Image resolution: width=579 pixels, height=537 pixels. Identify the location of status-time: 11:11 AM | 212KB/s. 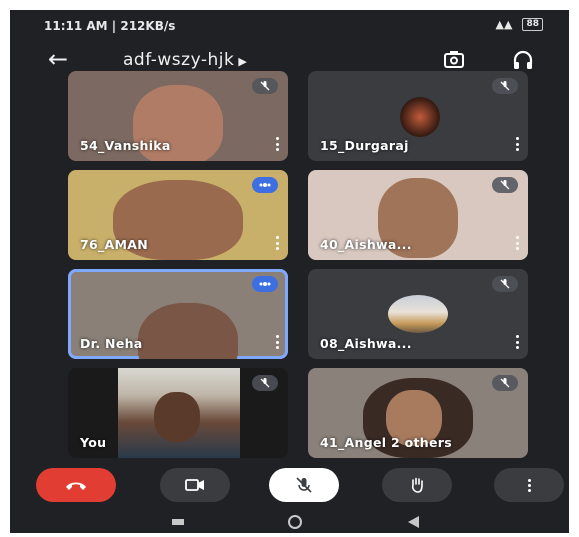
(110, 26).